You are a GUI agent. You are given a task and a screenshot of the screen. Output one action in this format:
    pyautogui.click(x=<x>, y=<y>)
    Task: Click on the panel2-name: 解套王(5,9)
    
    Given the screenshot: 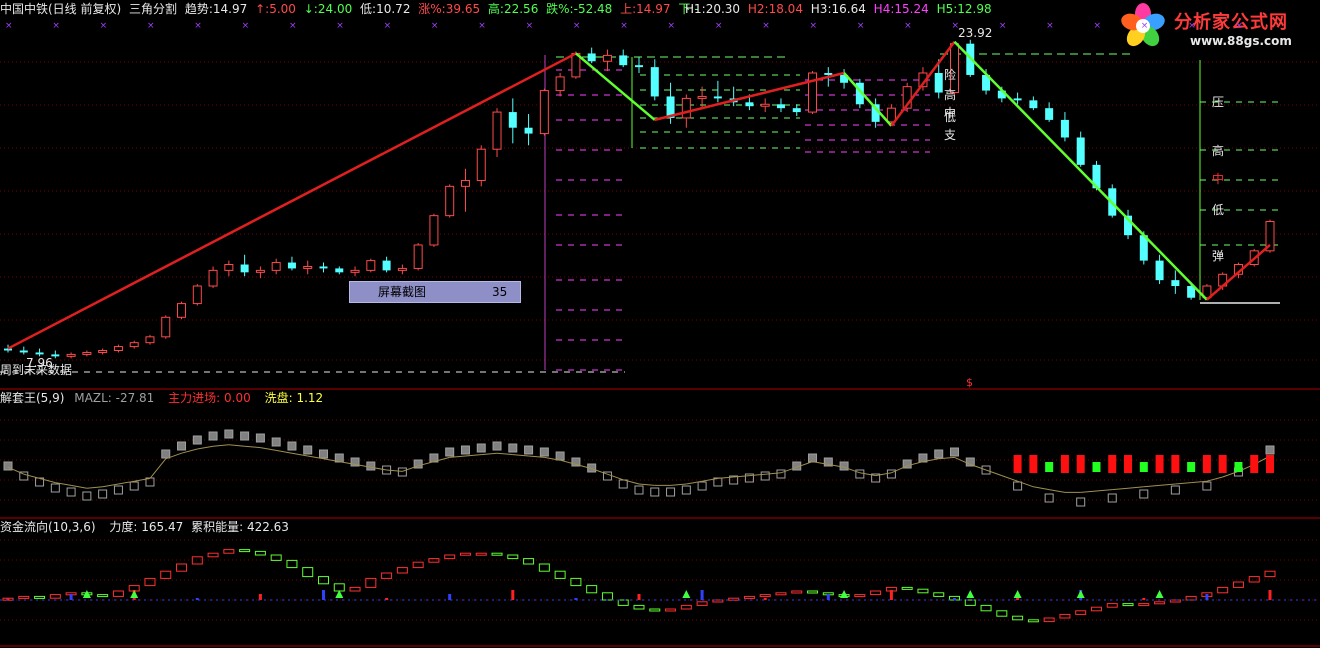 What is the action you would take?
    pyautogui.click(x=32, y=398)
    